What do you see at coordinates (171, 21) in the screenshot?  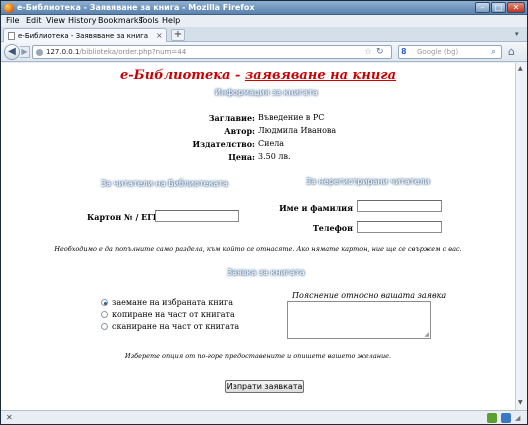 I see `menu-help: Help` at bounding box center [171, 21].